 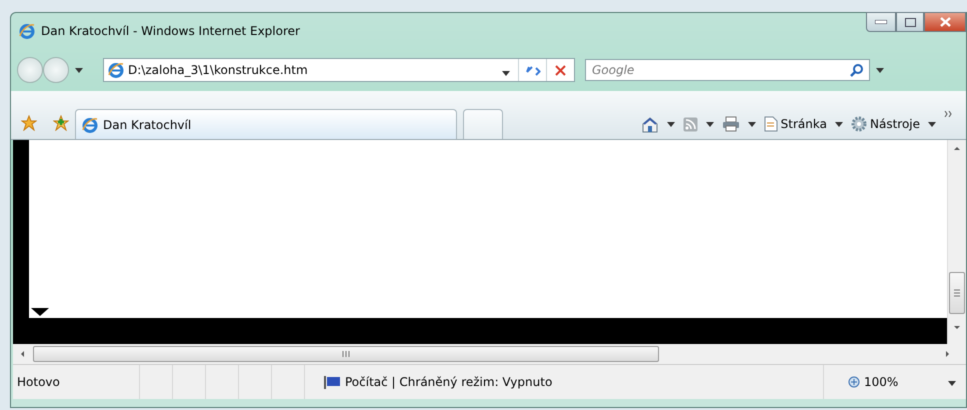 I want to click on triangle-icon, so click(x=40, y=312).